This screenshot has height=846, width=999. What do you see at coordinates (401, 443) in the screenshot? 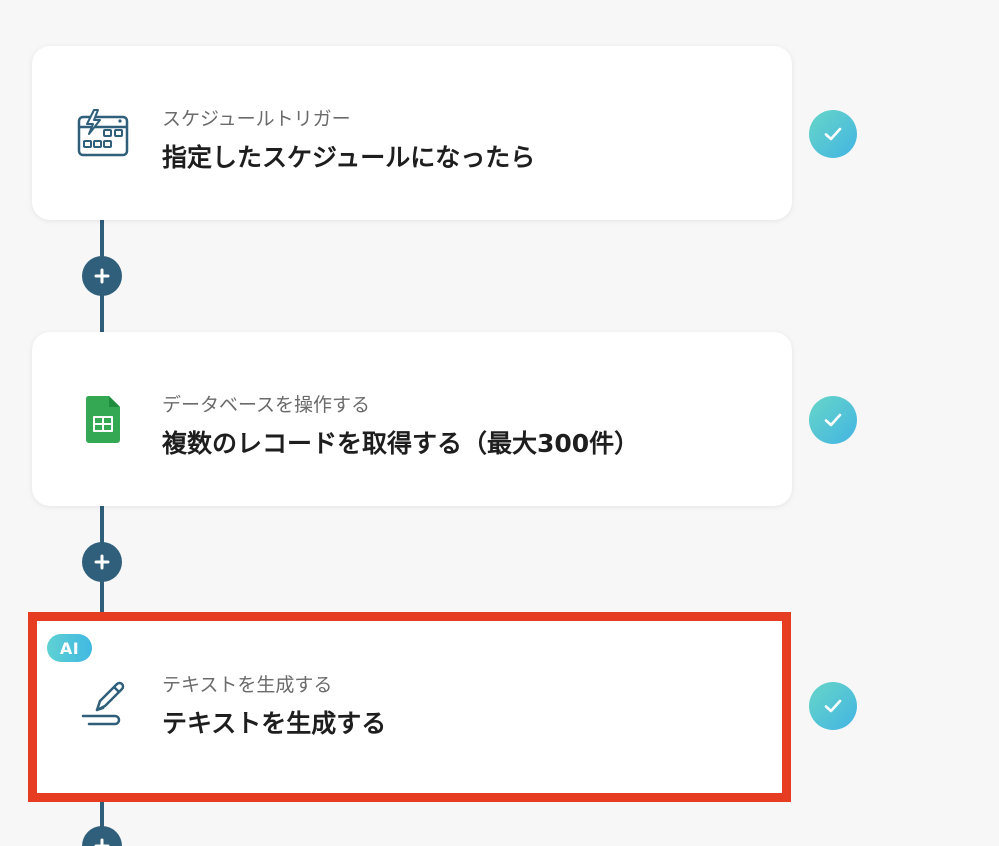
I see `step-title: 複数のレコードを取得する（最大300件）` at bounding box center [401, 443].